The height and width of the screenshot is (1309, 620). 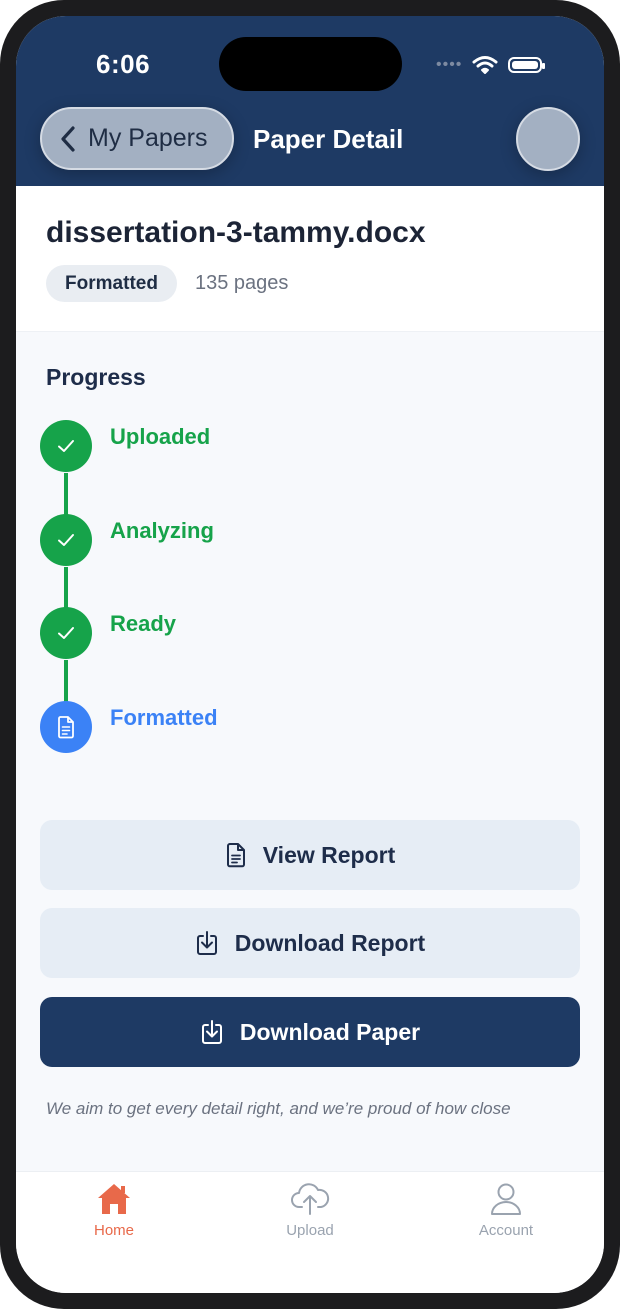 What do you see at coordinates (143, 623) in the screenshot?
I see `step-label: Ready` at bounding box center [143, 623].